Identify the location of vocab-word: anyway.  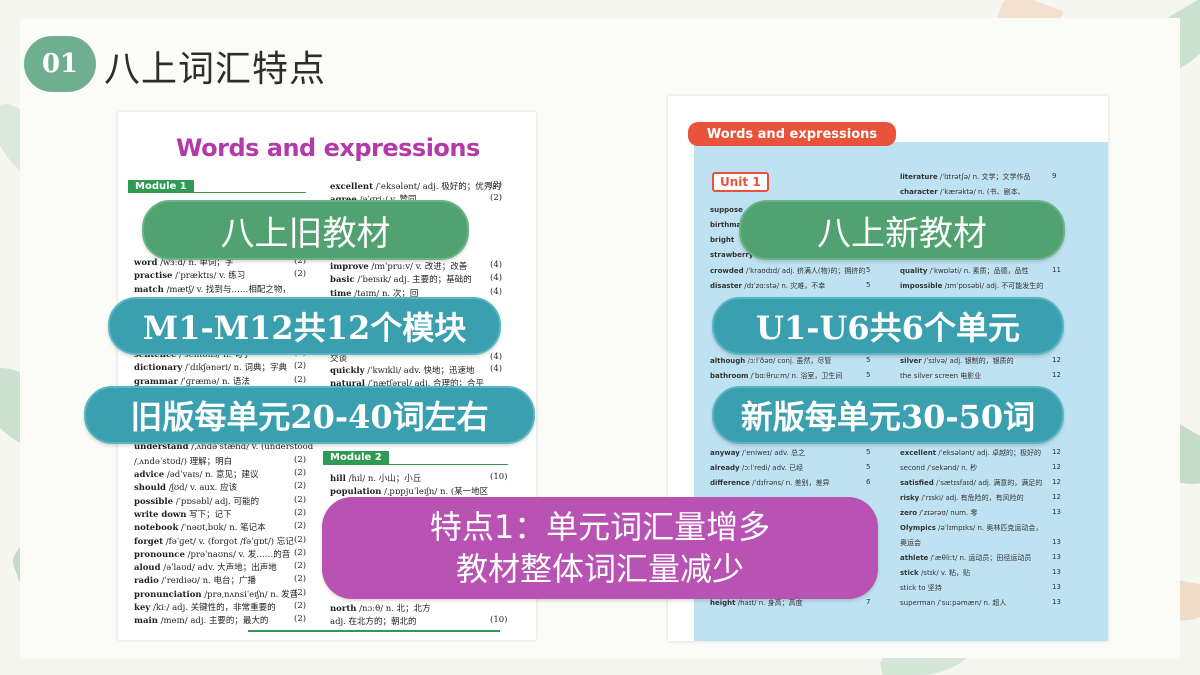
(725, 453).